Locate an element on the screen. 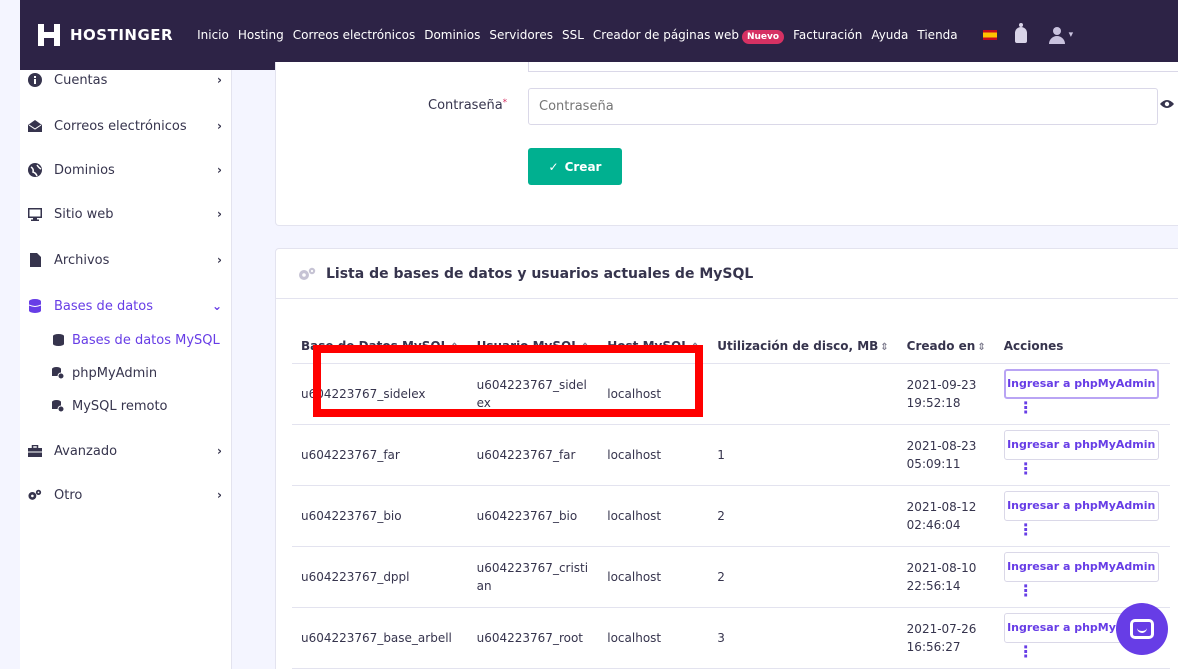 This screenshot has height=669, width=1178. nav-item-inicio: Inicio is located at coordinates (213, 35).